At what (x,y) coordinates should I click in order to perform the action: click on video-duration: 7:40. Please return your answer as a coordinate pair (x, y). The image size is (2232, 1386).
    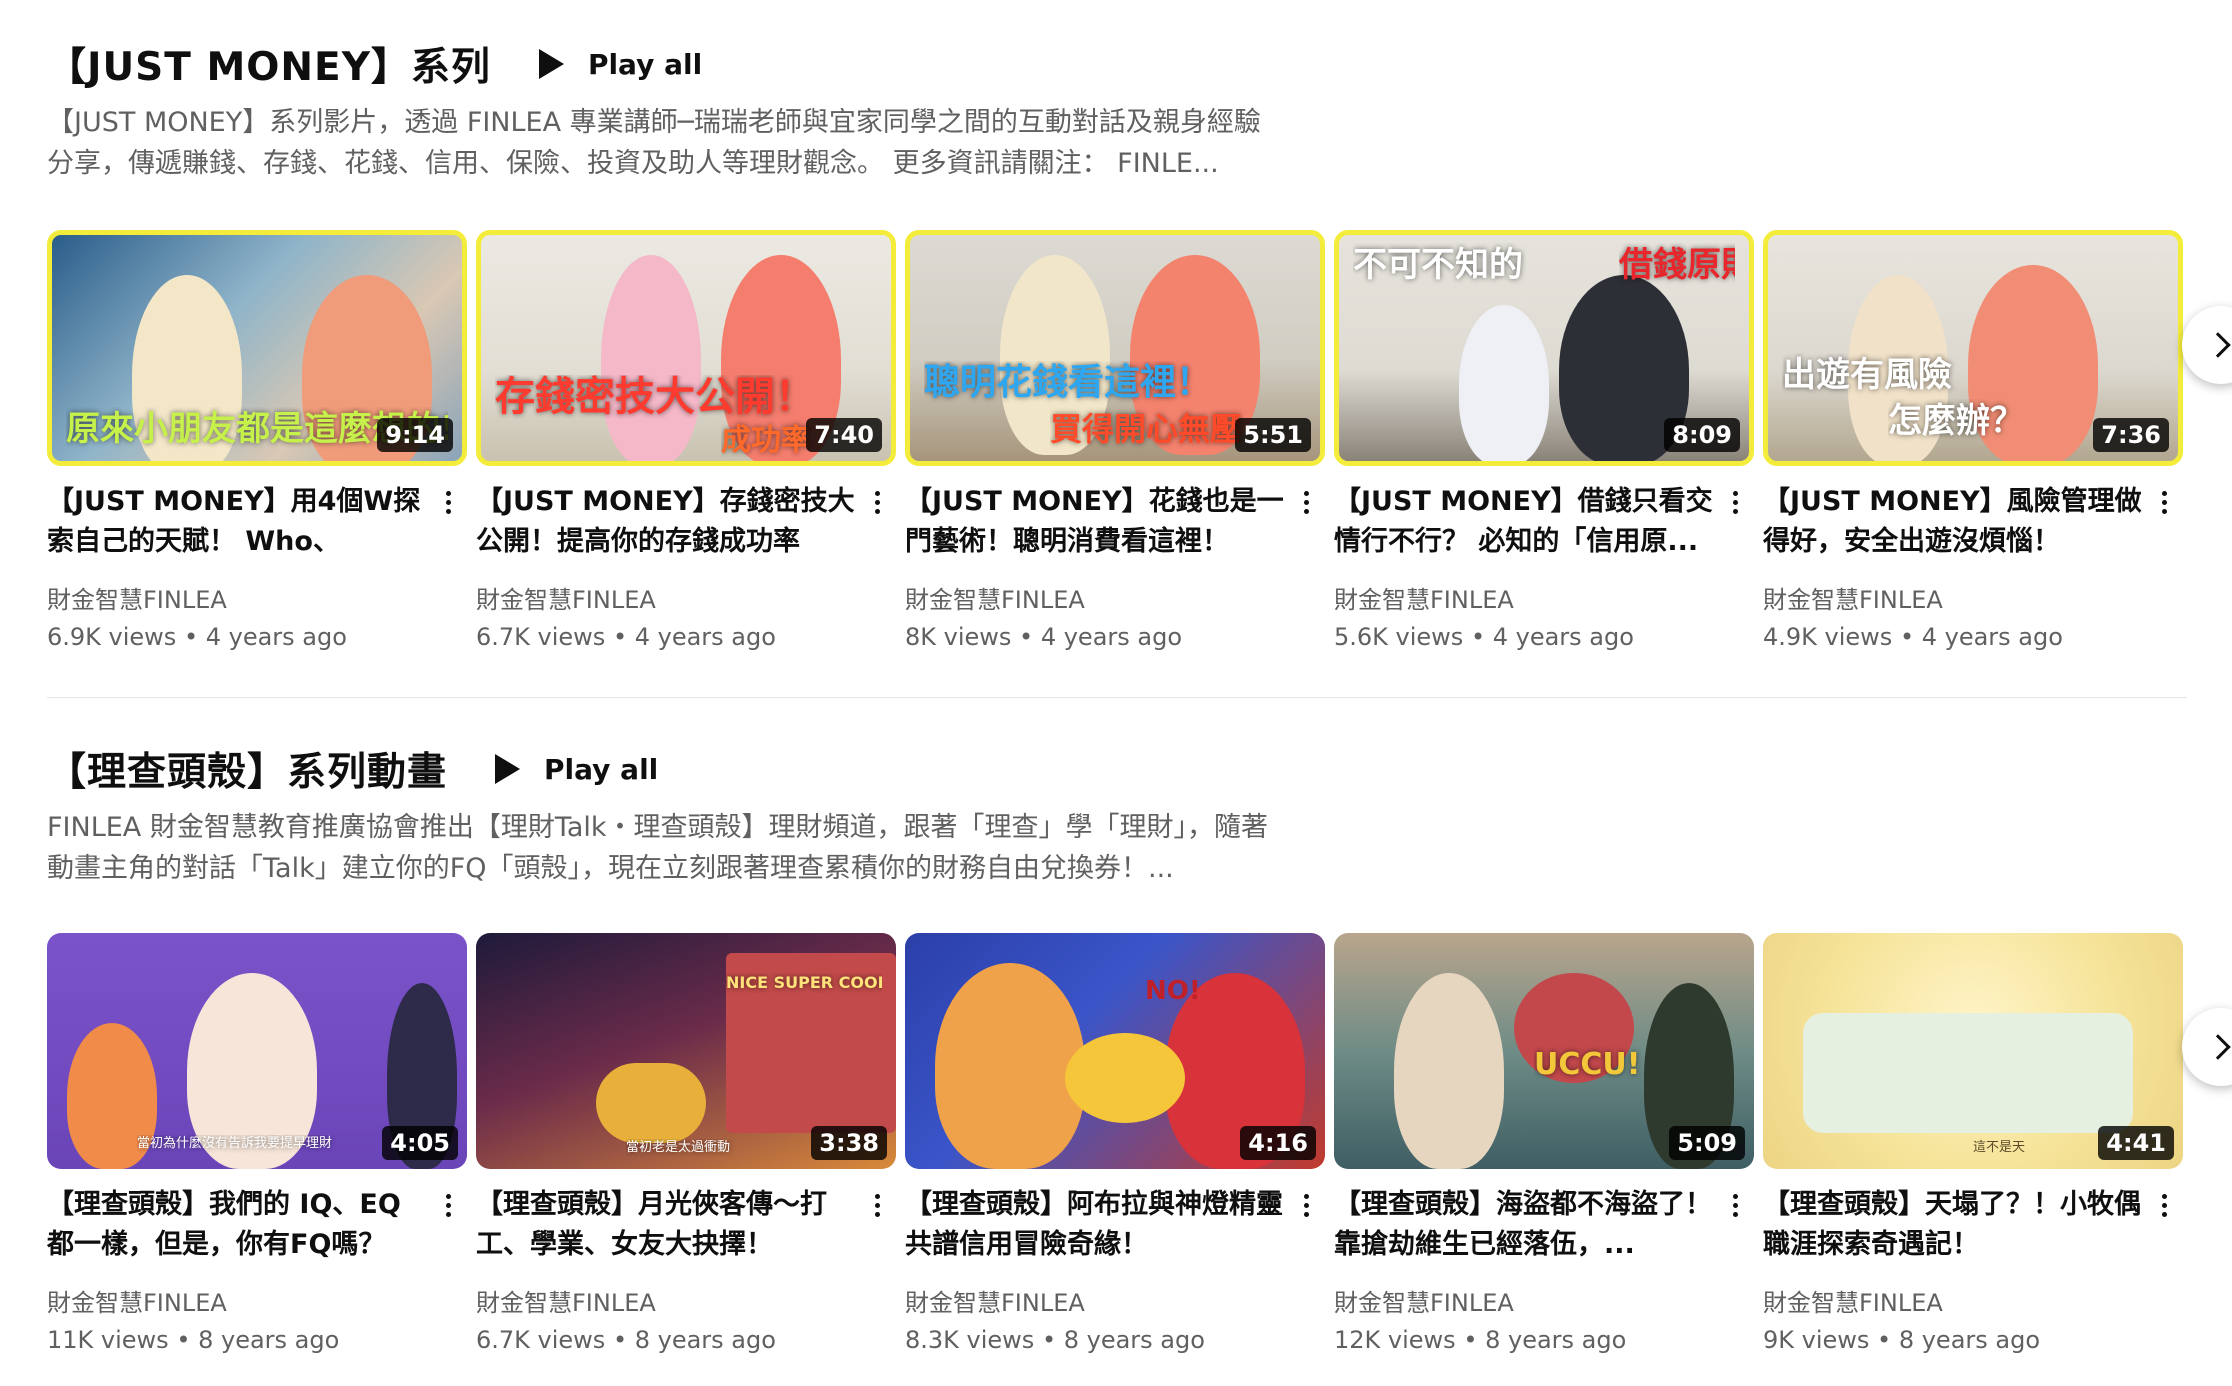
    Looking at the image, I should click on (844, 435).